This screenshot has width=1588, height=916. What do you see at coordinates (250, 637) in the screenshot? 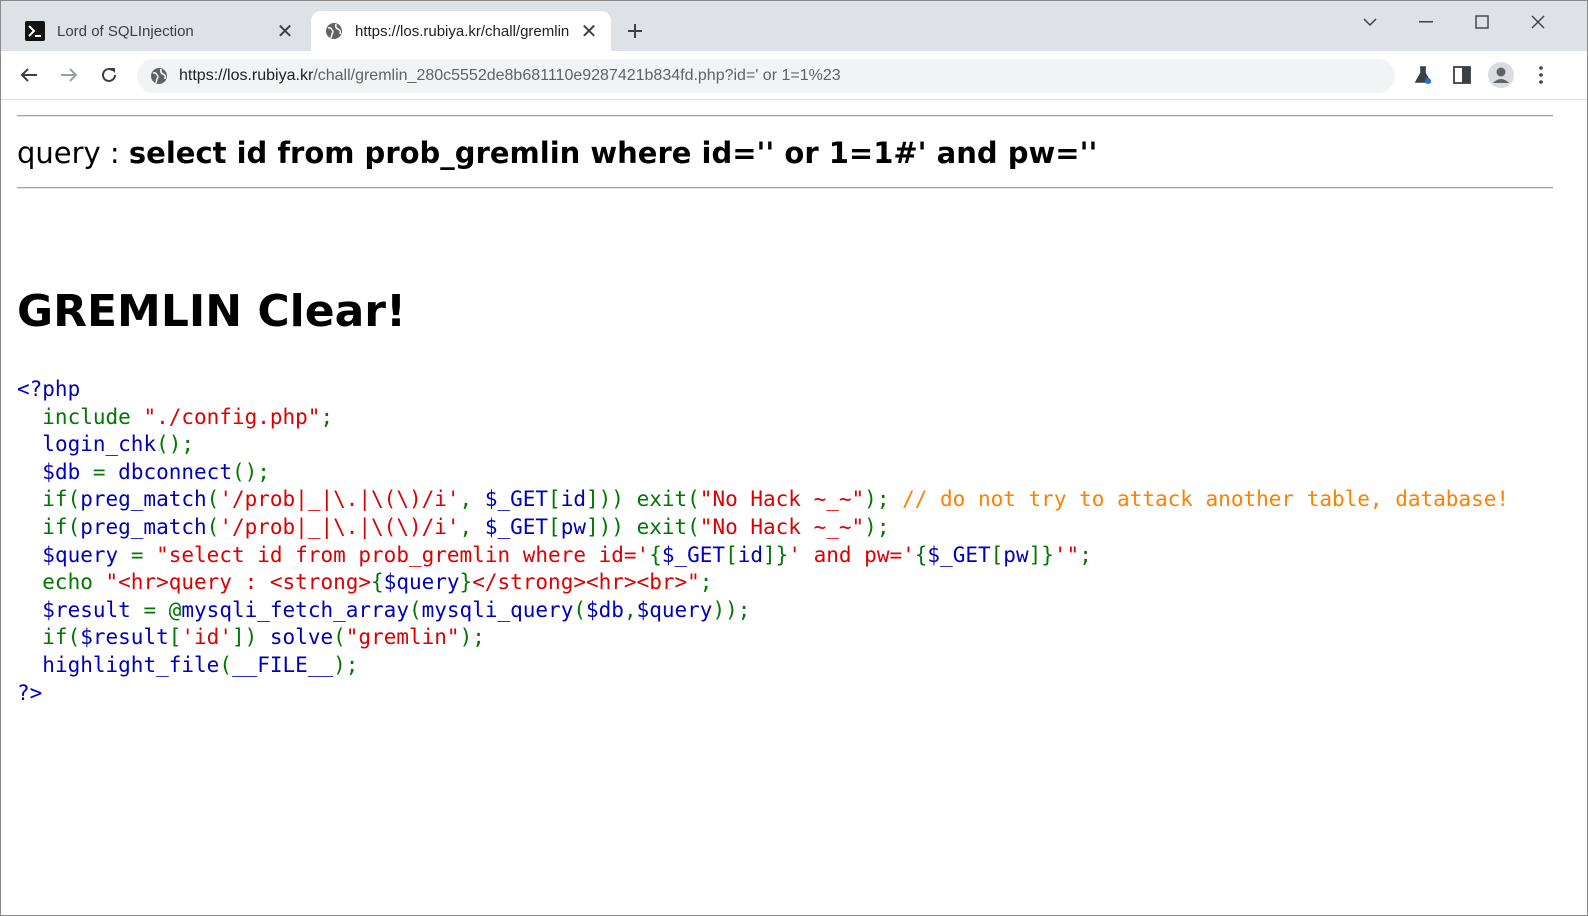
I see `code-token: ])` at bounding box center [250, 637].